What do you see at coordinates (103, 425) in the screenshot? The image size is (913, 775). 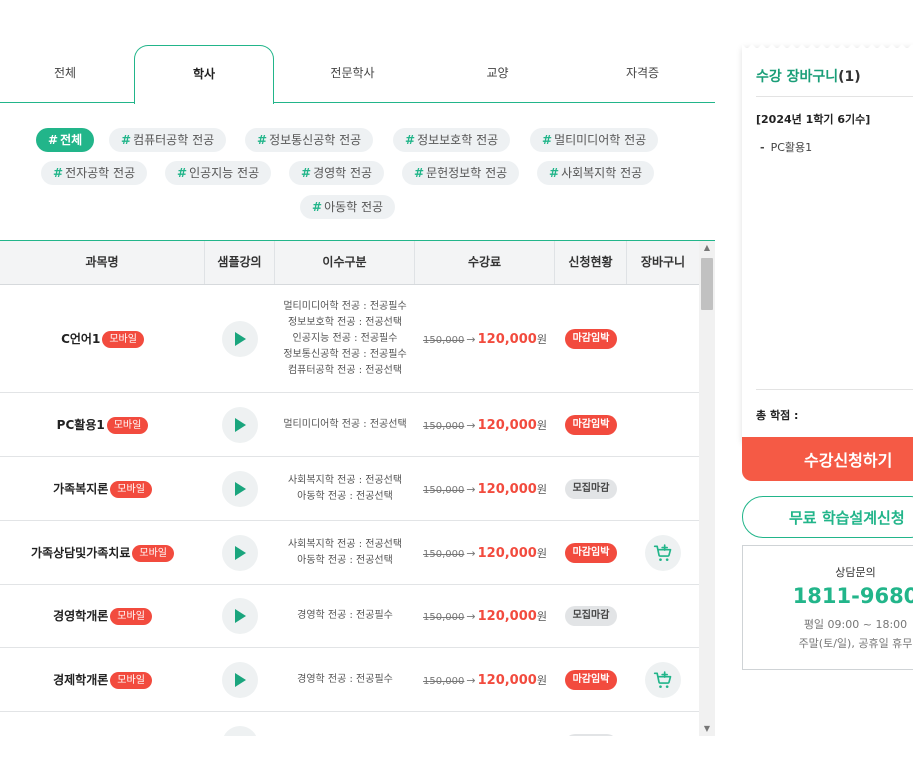 I see `course-name: PC활용1 모바일` at bounding box center [103, 425].